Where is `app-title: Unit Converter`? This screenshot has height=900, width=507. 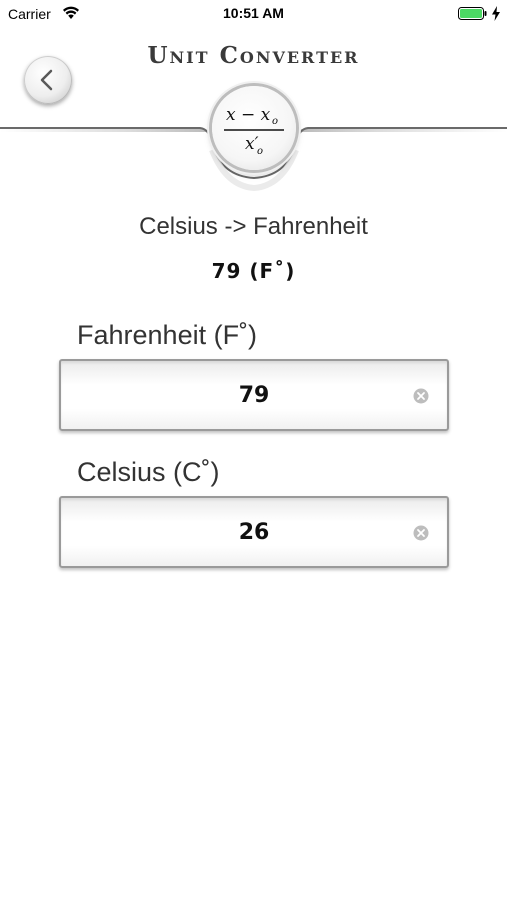
app-title: Unit Converter is located at coordinates (253, 55).